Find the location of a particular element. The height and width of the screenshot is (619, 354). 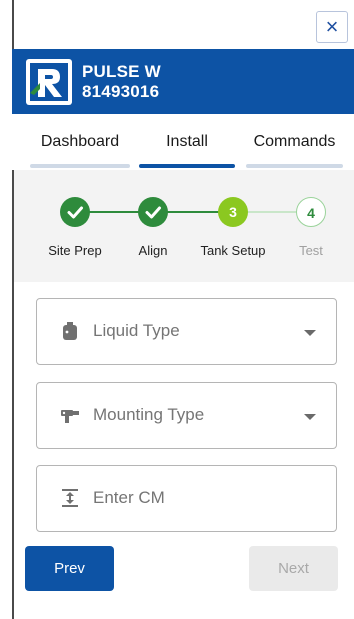

device-name: PULSE W is located at coordinates (121, 71).